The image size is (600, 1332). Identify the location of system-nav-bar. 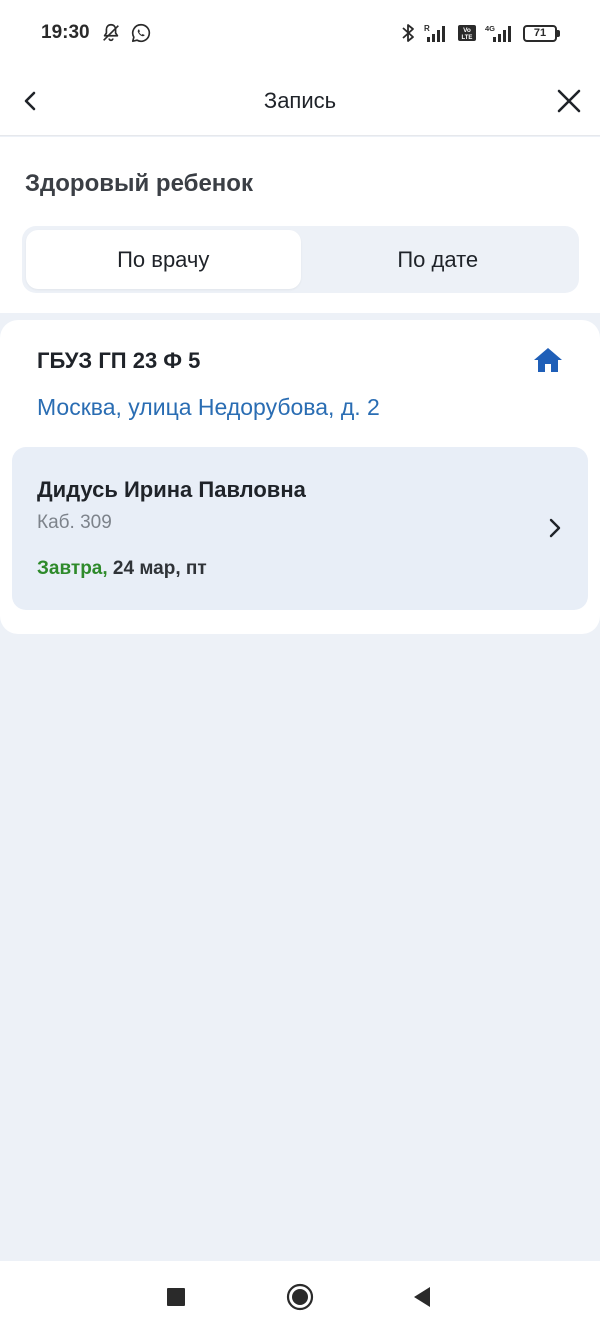
(300, 1296).